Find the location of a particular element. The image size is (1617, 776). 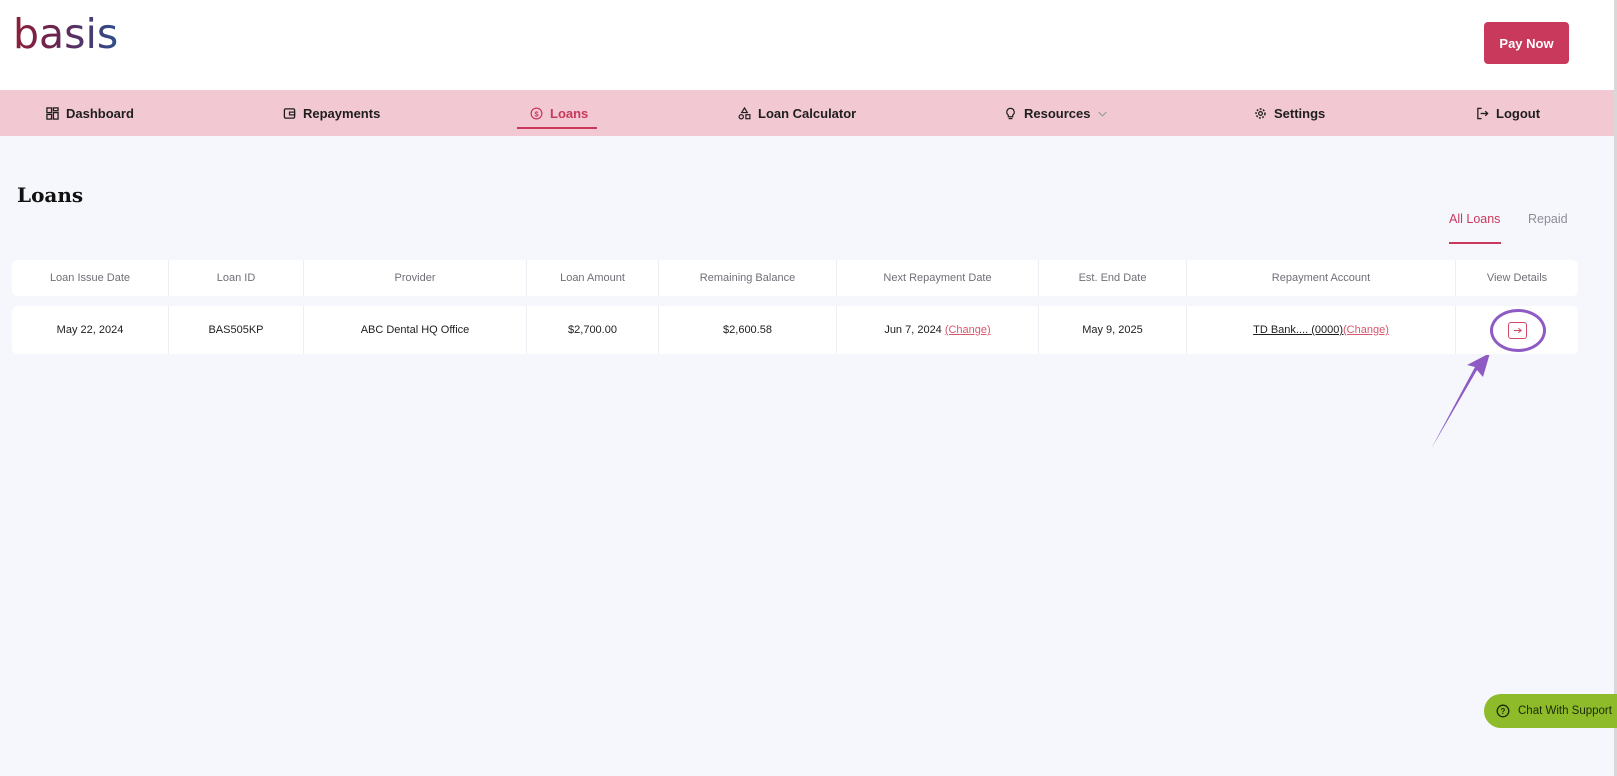

active-tab-indicator is located at coordinates (1475, 243).